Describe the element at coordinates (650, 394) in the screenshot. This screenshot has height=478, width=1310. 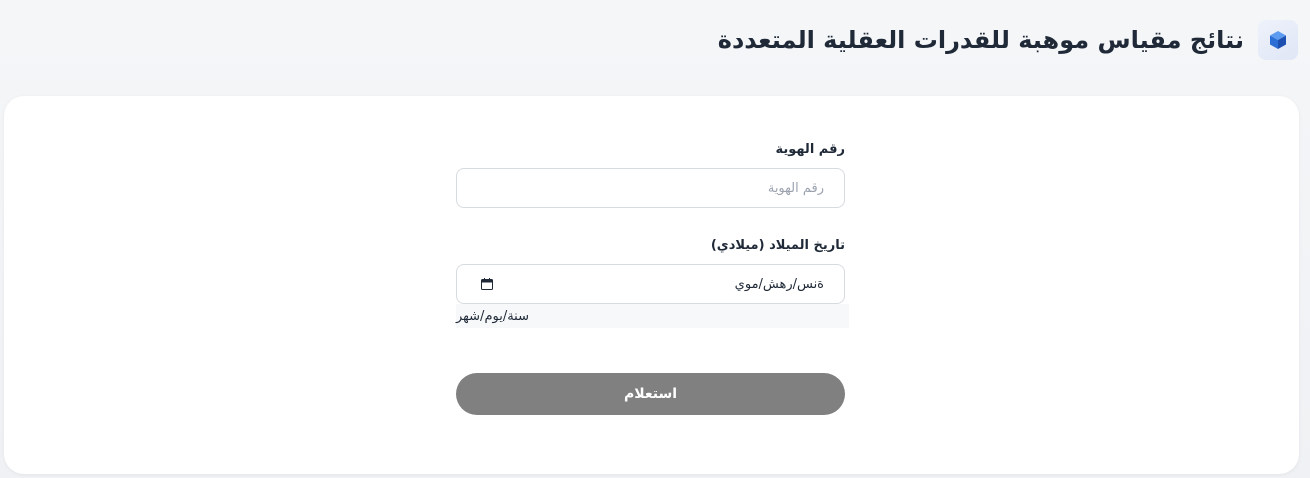
I see `inquiry-submit-button: استعلام` at that location.